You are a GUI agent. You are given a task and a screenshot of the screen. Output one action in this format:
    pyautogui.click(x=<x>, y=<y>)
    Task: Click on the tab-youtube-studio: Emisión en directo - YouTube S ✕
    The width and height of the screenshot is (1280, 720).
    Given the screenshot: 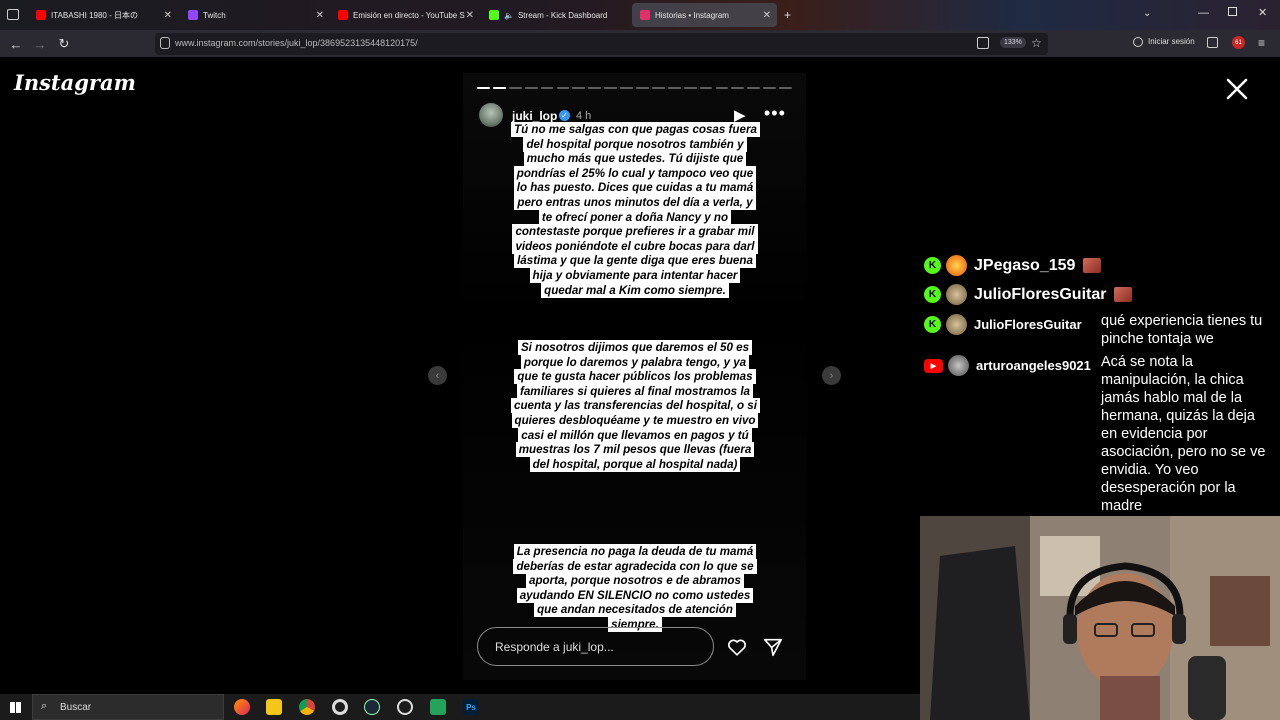 What is the action you would take?
    pyautogui.click(x=405, y=15)
    